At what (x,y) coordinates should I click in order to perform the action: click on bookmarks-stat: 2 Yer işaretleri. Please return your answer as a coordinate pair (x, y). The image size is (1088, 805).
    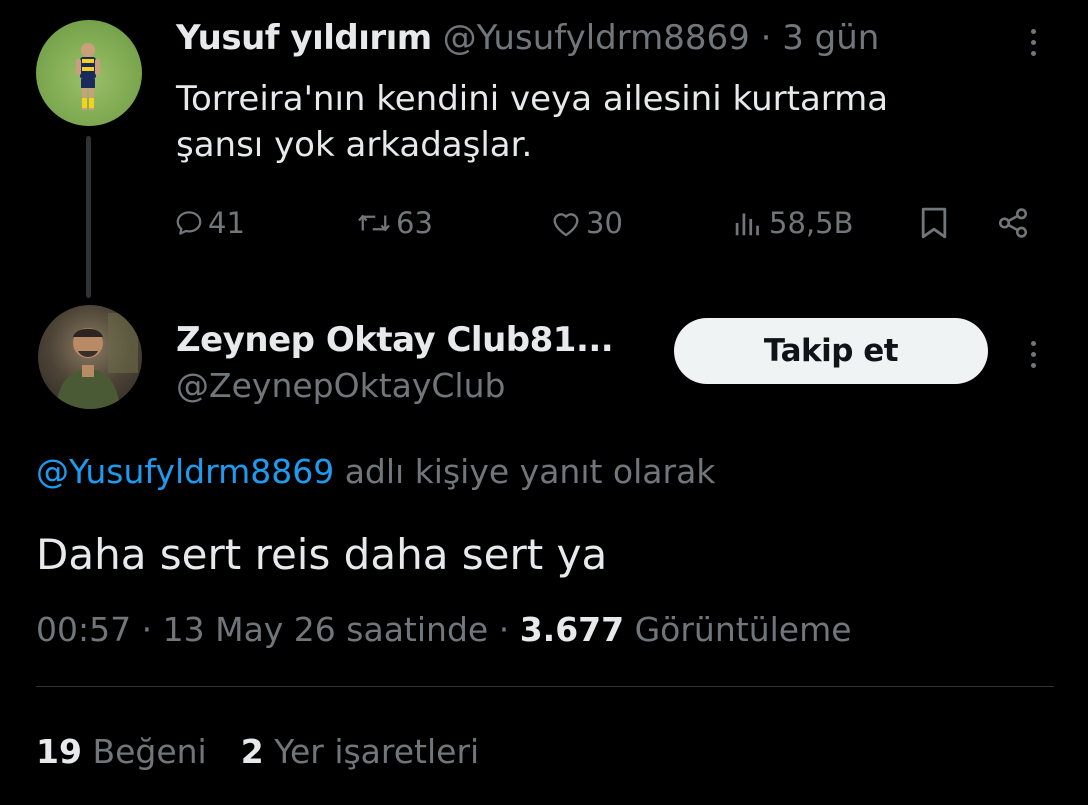
    Looking at the image, I should click on (360, 751).